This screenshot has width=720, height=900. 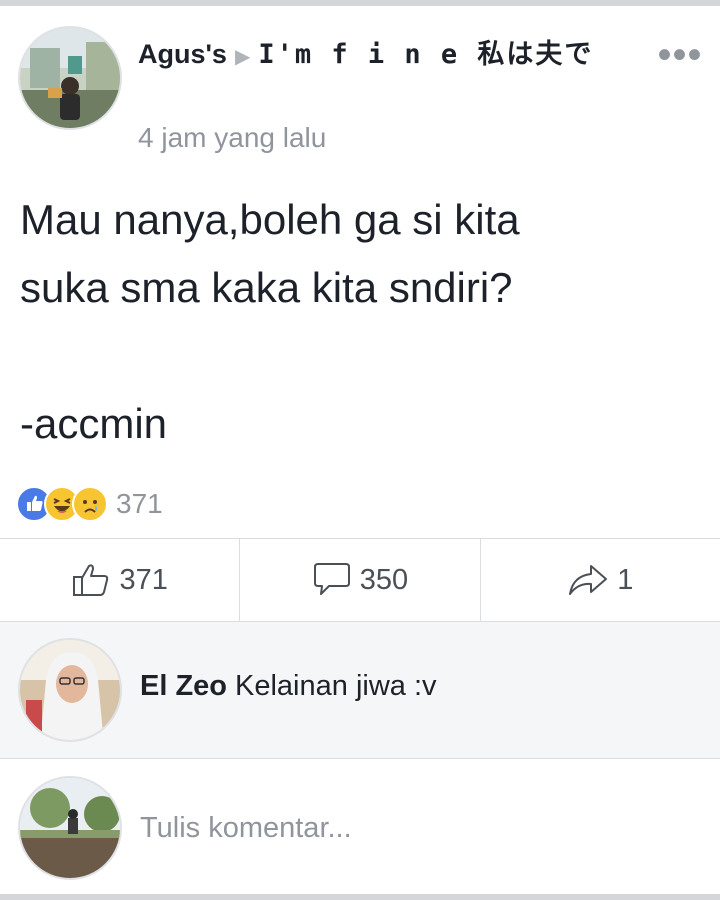 I want to click on comment-body: El Zeo Kelainan jiwa :v, so click(x=288, y=686).